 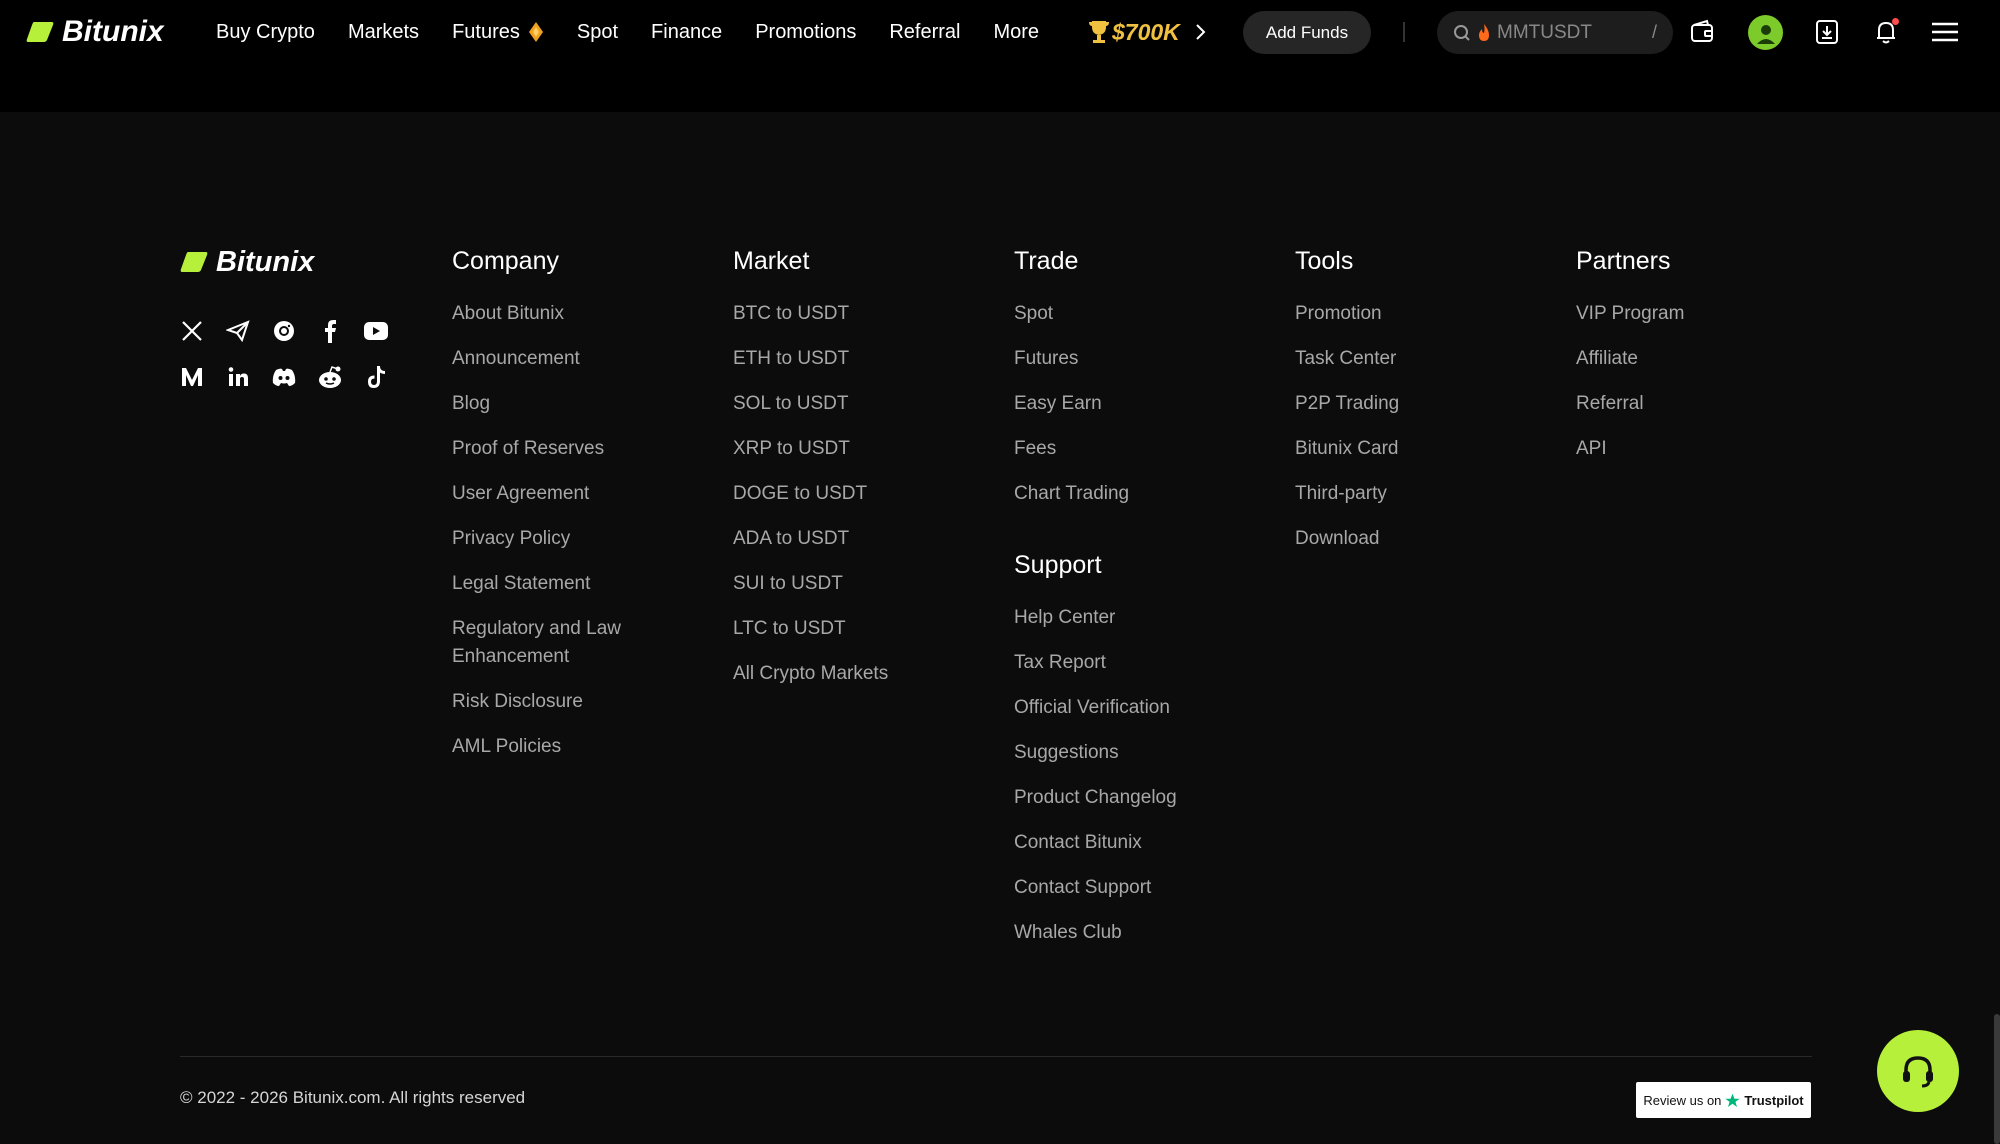 I want to click on footer-link: DOGE to USDT, so click(x=810, y=494).